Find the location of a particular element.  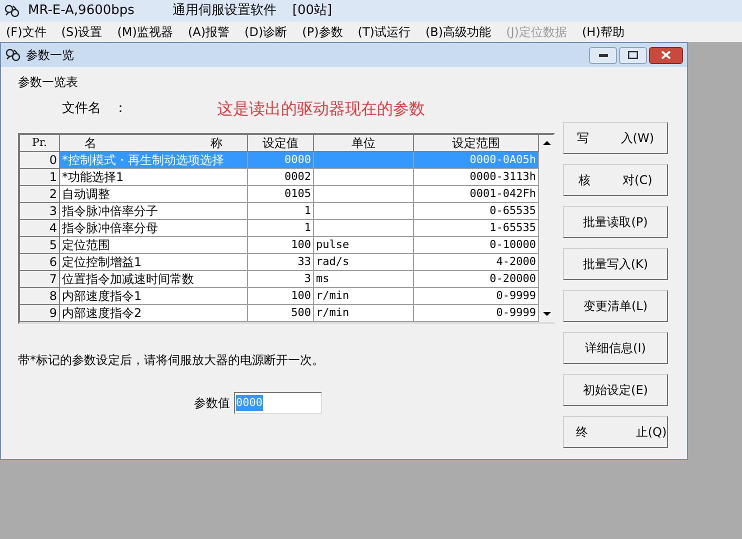

row-number: 7 is located at coordinates (40, 279).